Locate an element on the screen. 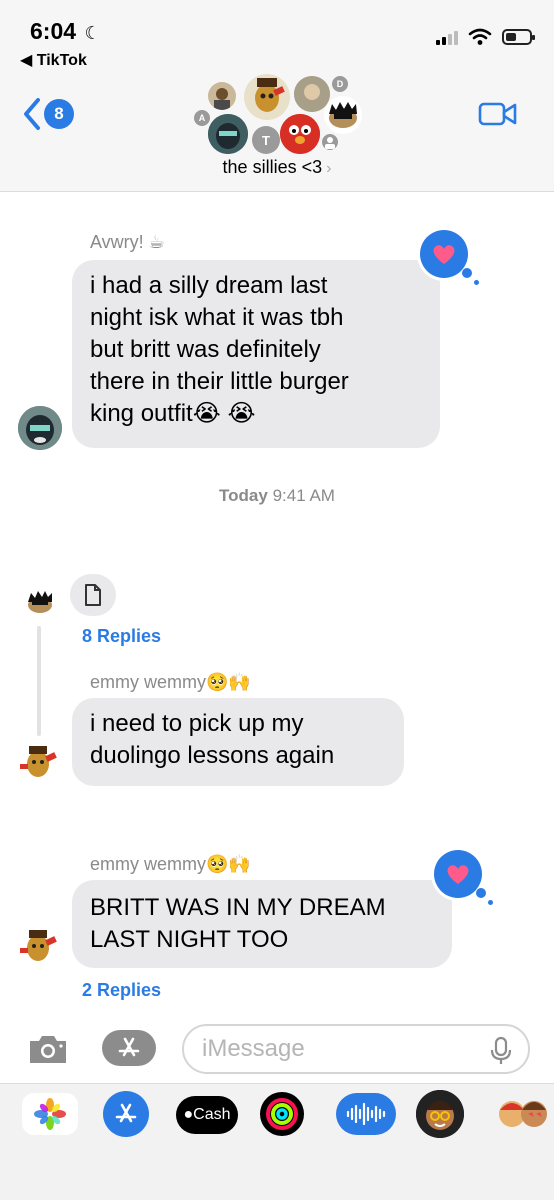 This screenshot has width=554, height=1200. microphone-icon is located at coordinates (501, 1051).